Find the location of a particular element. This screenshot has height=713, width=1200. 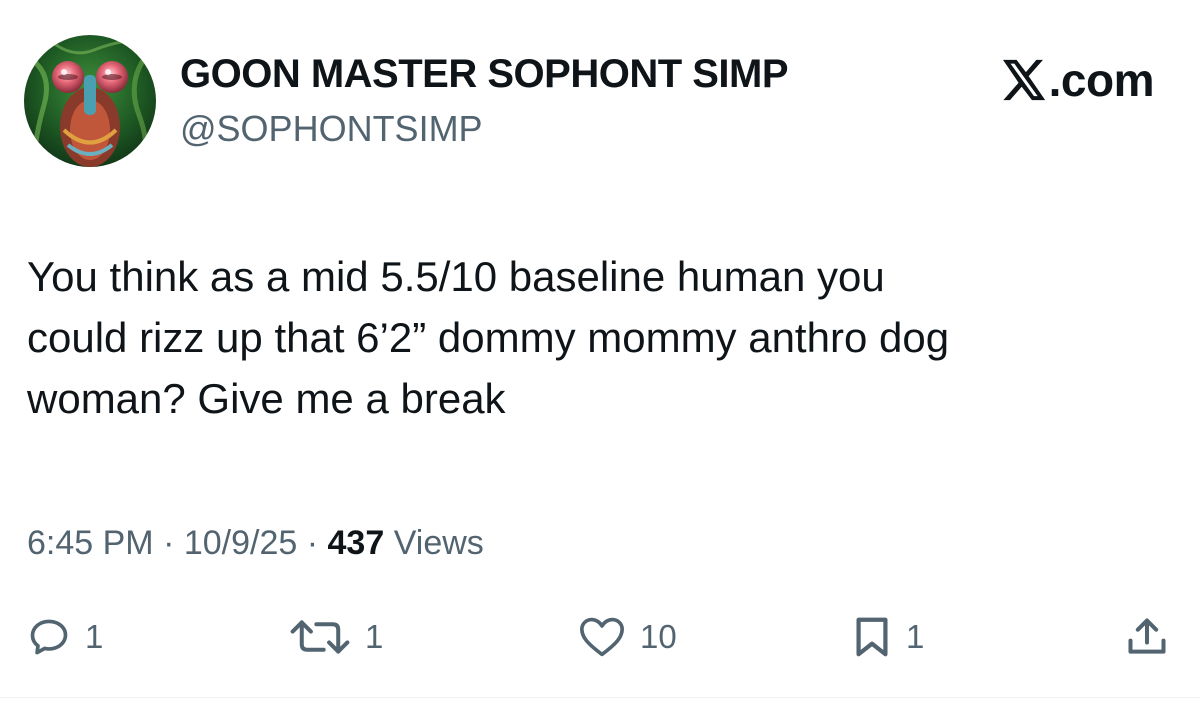

heart-icon is located at coordinates (601, 637).